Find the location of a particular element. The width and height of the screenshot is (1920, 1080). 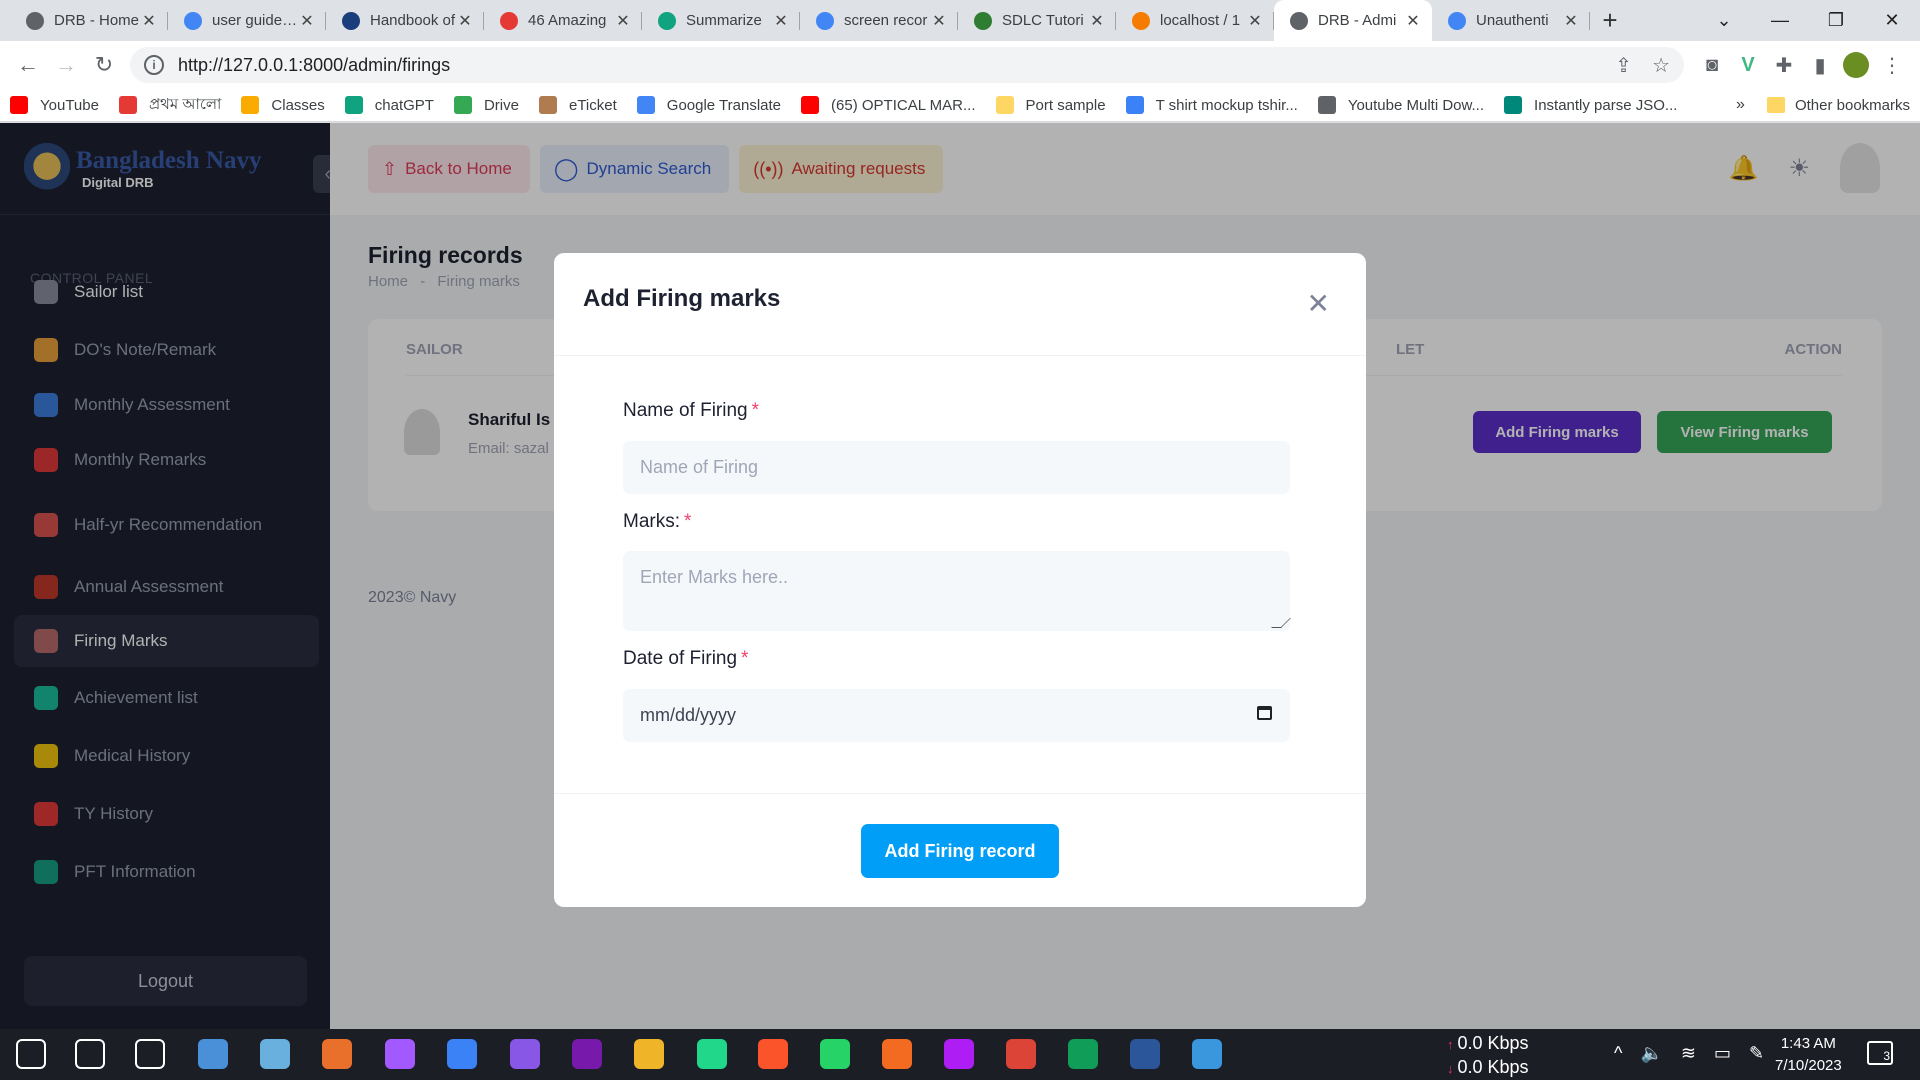

more-bookmarks-chevron: » is located at coordinates (1740, 105).